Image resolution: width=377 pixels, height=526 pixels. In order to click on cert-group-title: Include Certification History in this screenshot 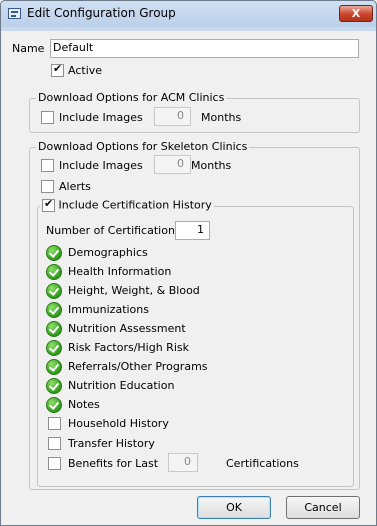, I will do `click(127, 204)`.